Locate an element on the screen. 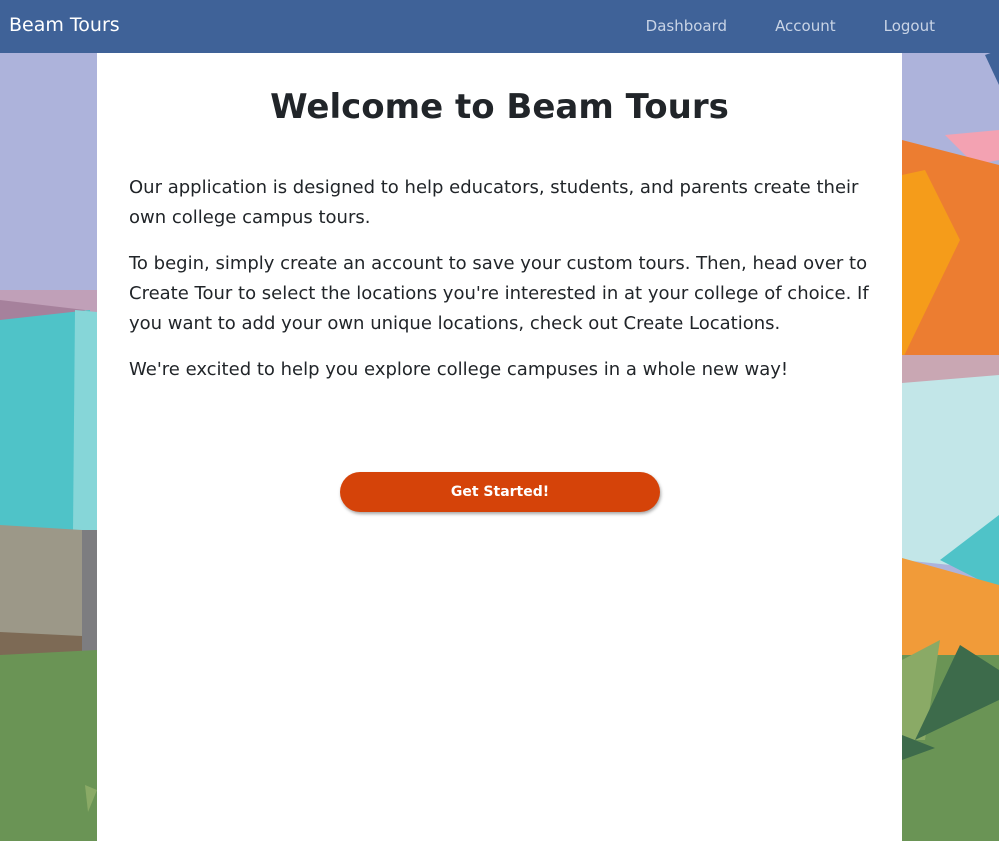  nav-links: Dashboard Account Logout is located at coordinates (790, 26).